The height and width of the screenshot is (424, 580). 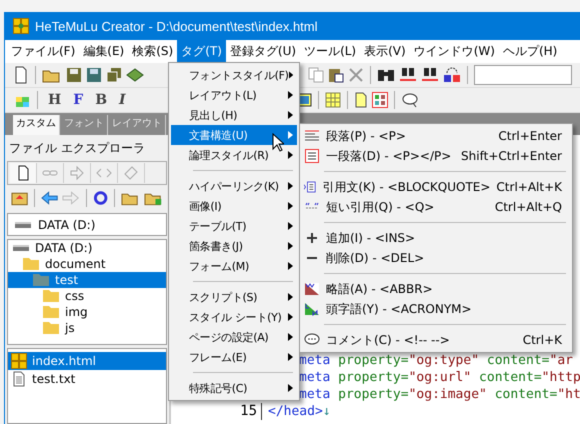 I want to click on boxed-lines-icon, so click(x=312, y=156).